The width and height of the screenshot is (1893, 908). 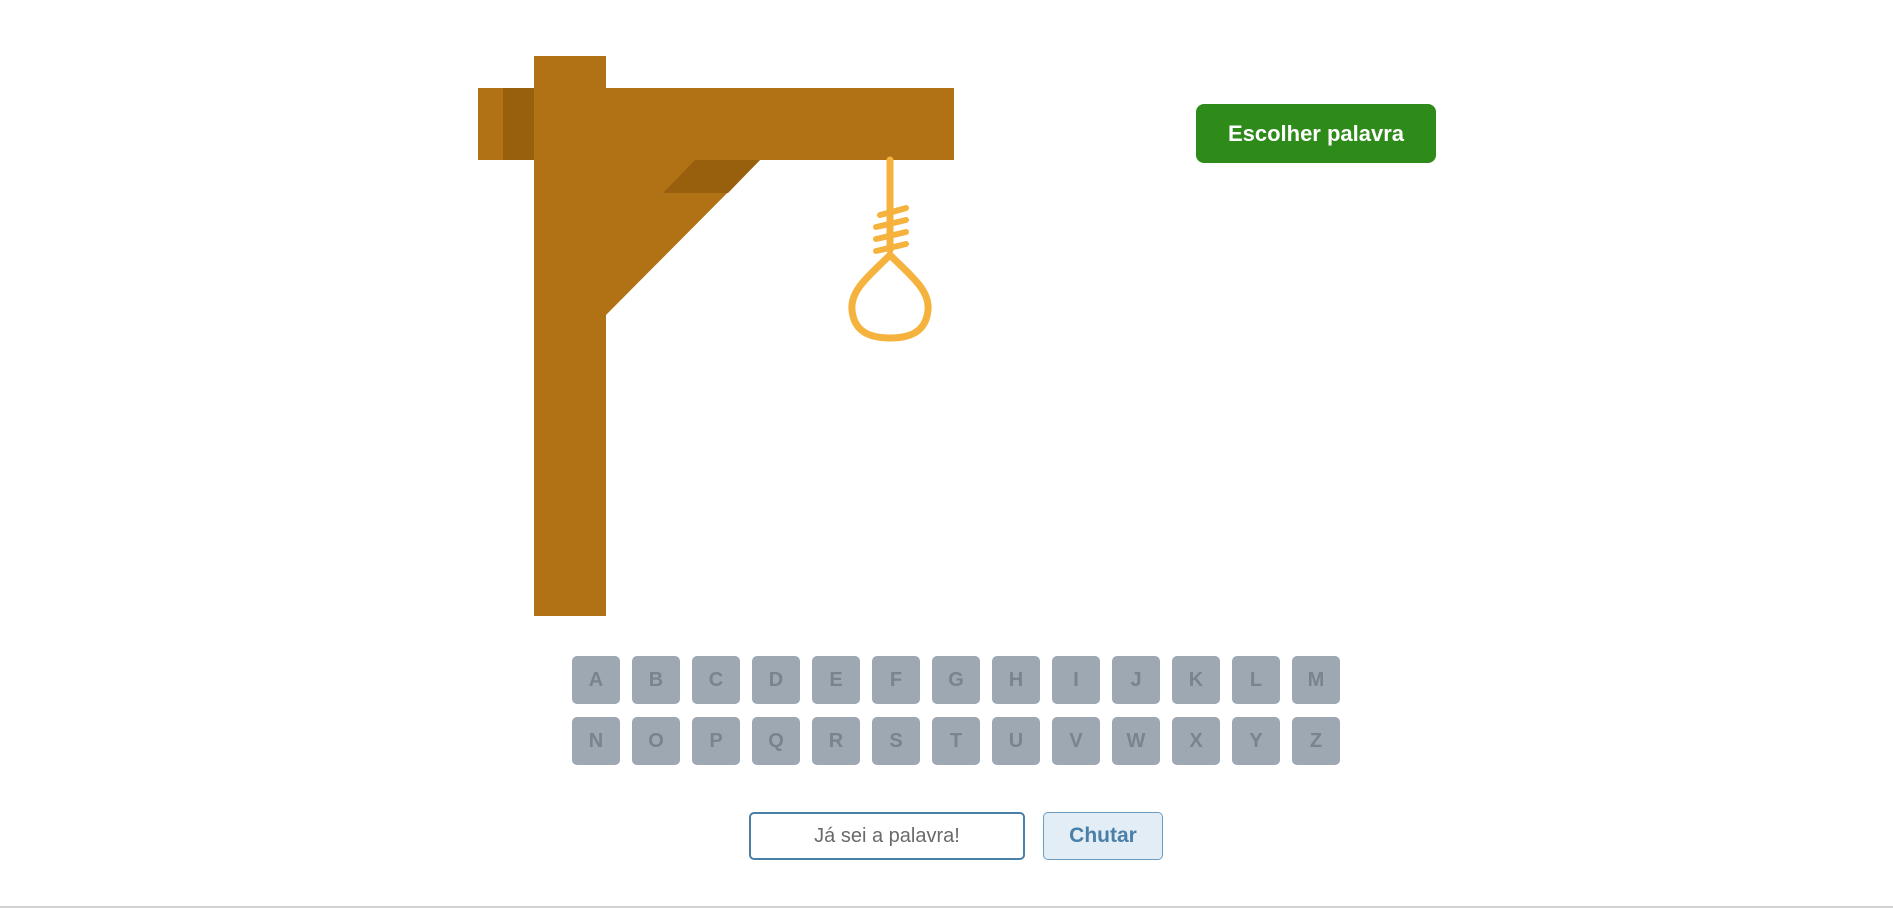 What do you see at coordinates (596, 680) in the screenshot?
I see `key-a: A` at bounding box center [596, 680].